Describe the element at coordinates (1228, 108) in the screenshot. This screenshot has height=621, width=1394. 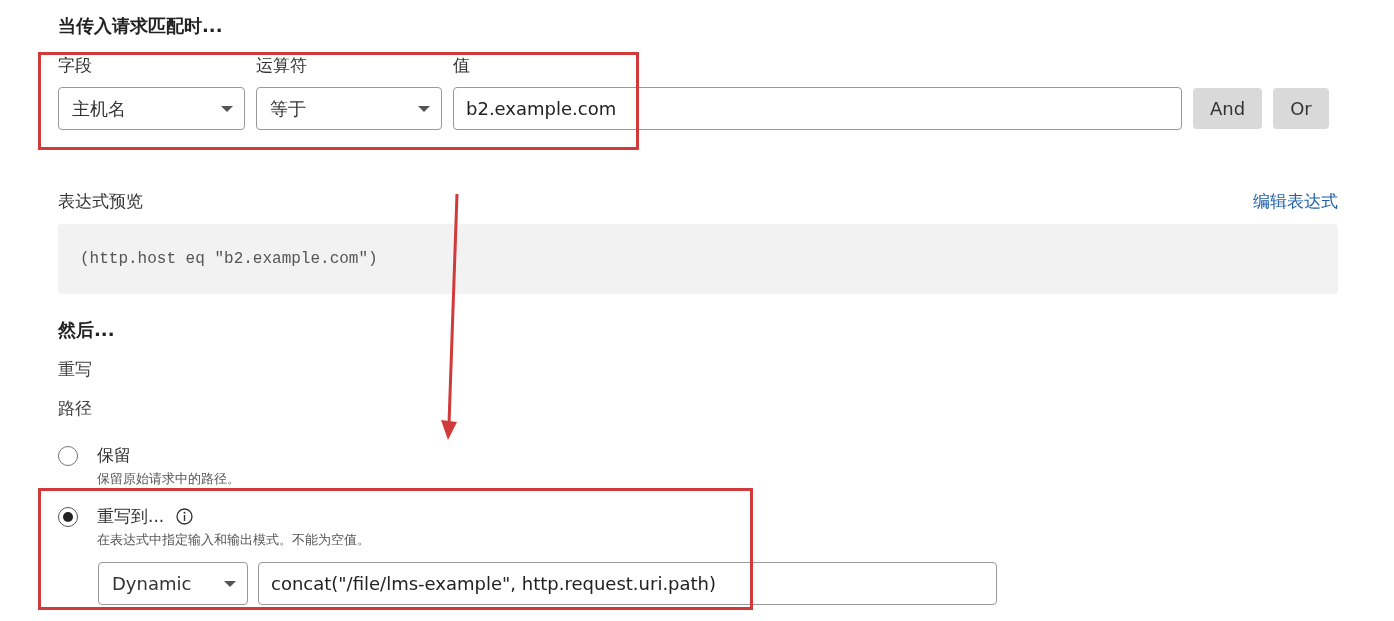
I see `logic-button: And` at that location.